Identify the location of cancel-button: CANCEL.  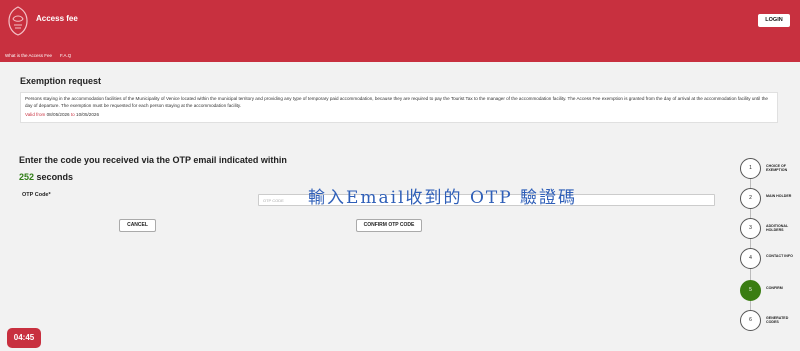
(137, 225).